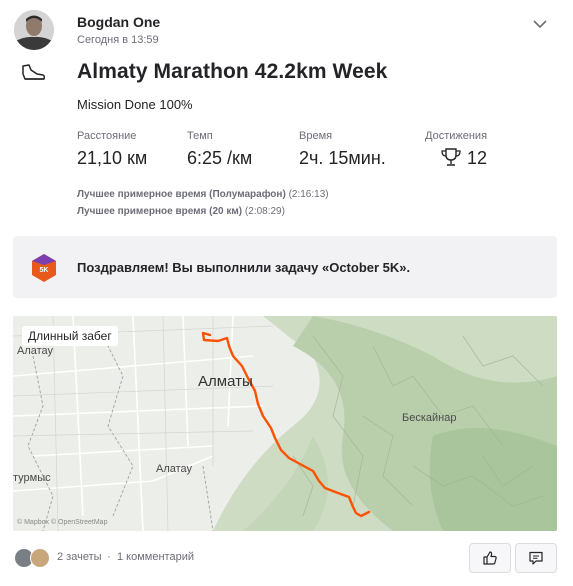  What do you see at coordinates (160, 211) in the screenshot?
I see `best-effort-label: Лучшее примерное время (20 км)` at bounding box center [160, 211].